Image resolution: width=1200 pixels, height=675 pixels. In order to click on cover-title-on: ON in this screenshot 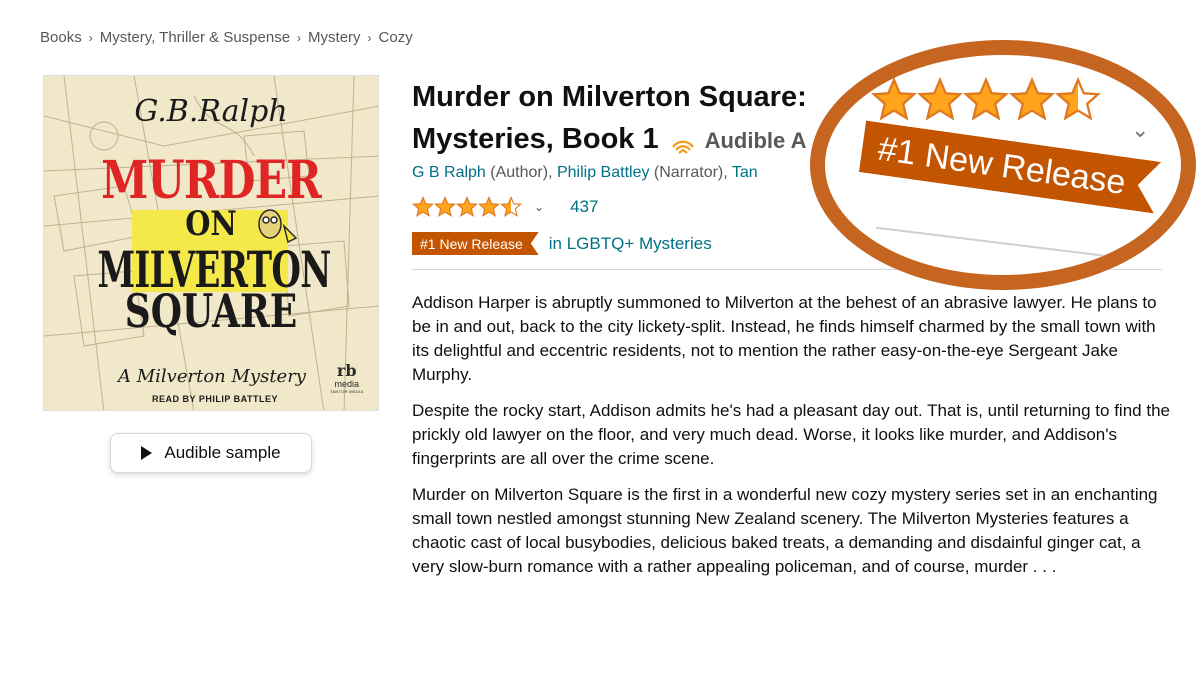, I will do `click(211, 224)`.